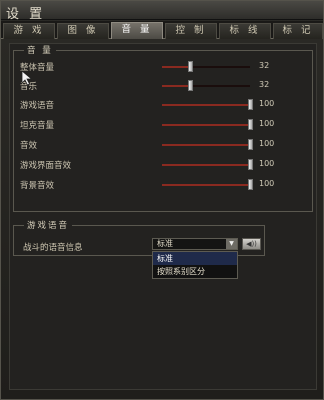 Image resolution: width=324 pixels, height=400 pixels. What do you see at coordinates (298, 31) in the screenshot?
I see `tab-markers: 标 记` at bounding box center [298, 31].